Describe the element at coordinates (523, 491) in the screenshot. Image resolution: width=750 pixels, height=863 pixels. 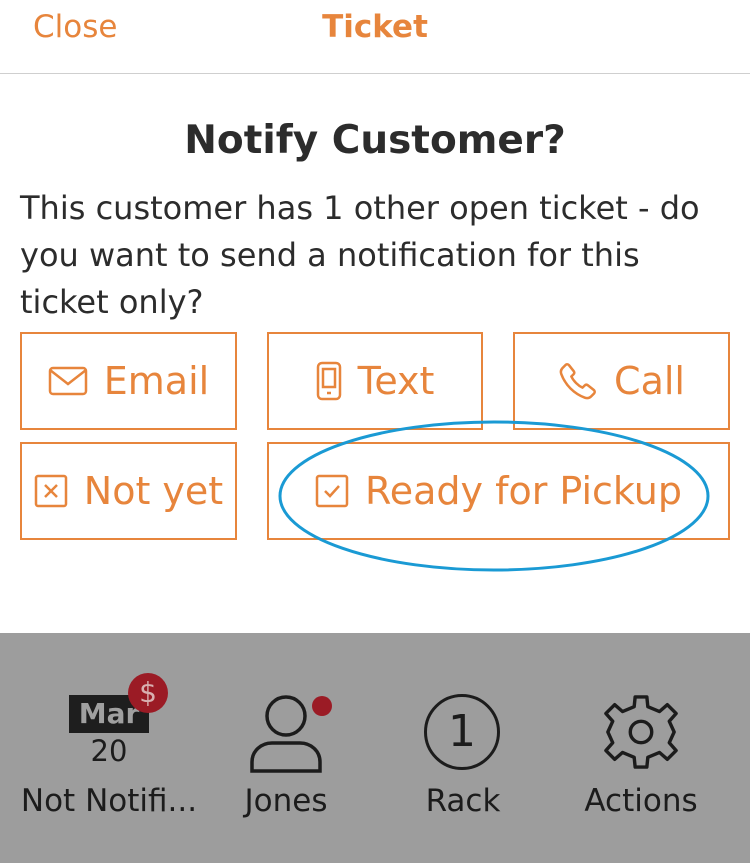
I see `ready-for-pickup-label: Ready for Pickup` at that location.